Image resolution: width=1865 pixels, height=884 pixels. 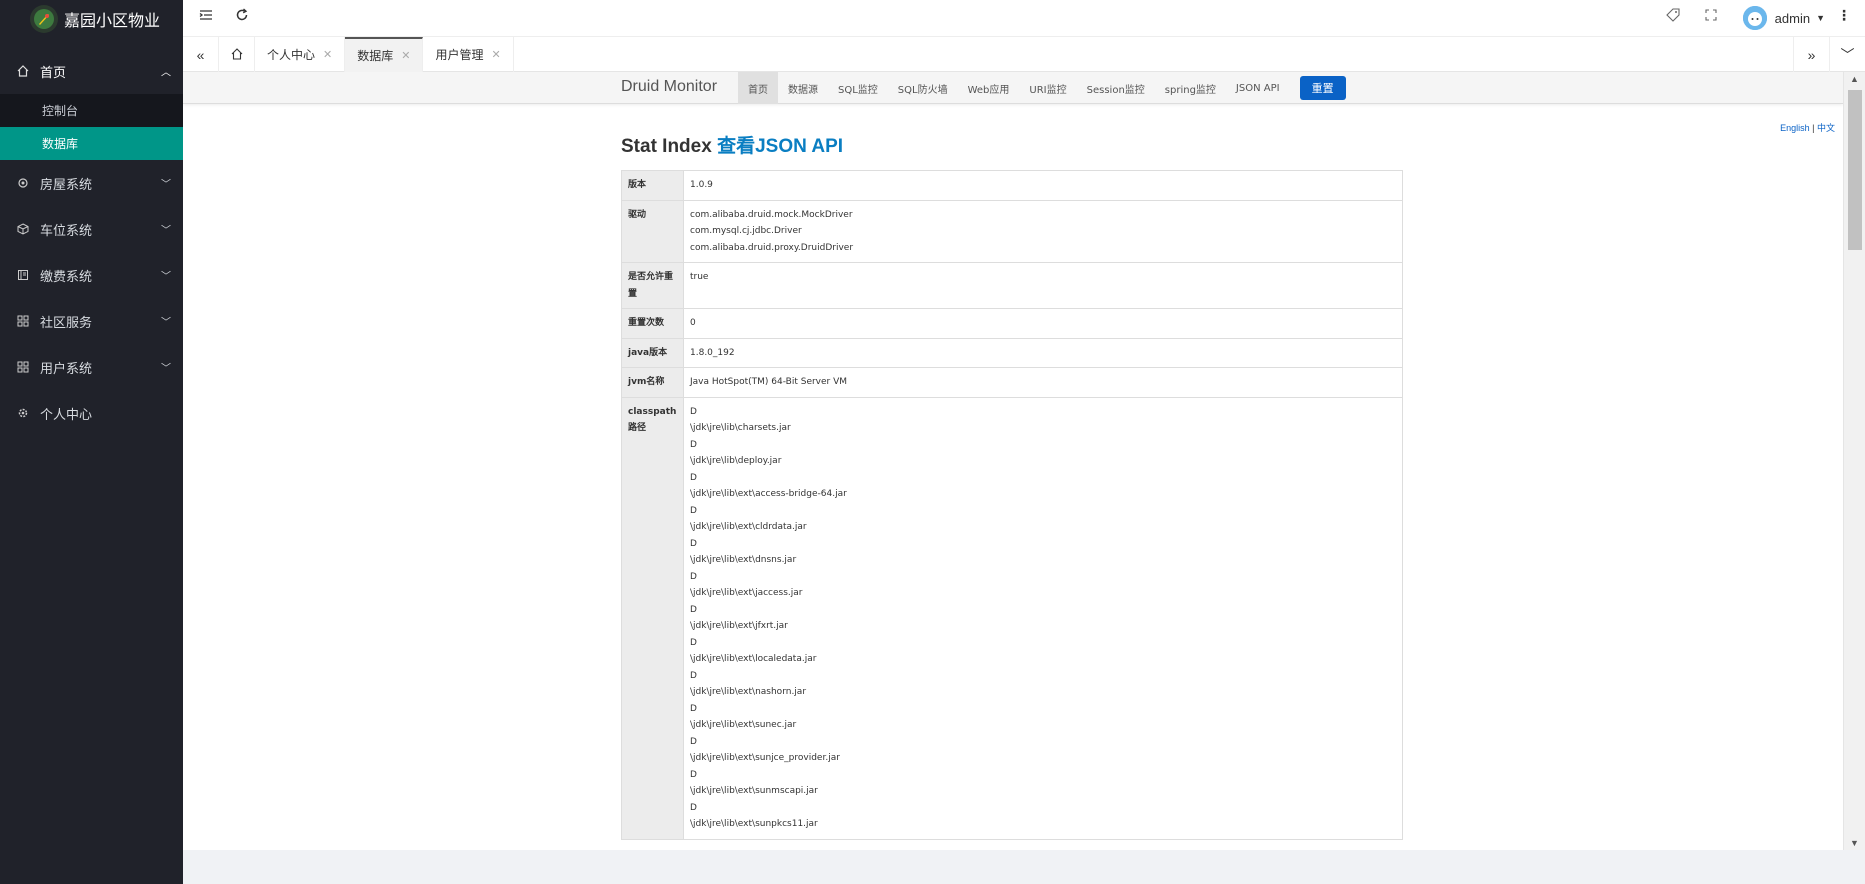 I want to click on home-icon, so click(x=237, y=55).